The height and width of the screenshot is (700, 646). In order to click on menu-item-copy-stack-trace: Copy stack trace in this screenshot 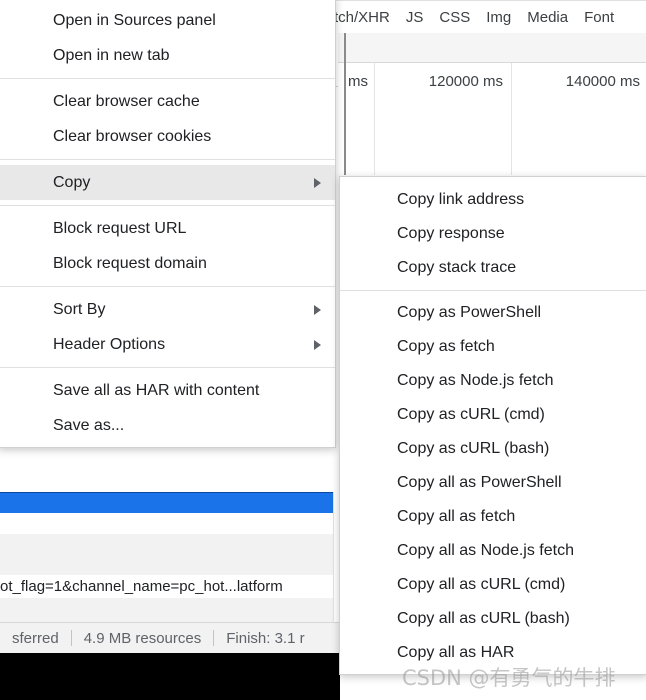, I will do `click(493, 268)`.